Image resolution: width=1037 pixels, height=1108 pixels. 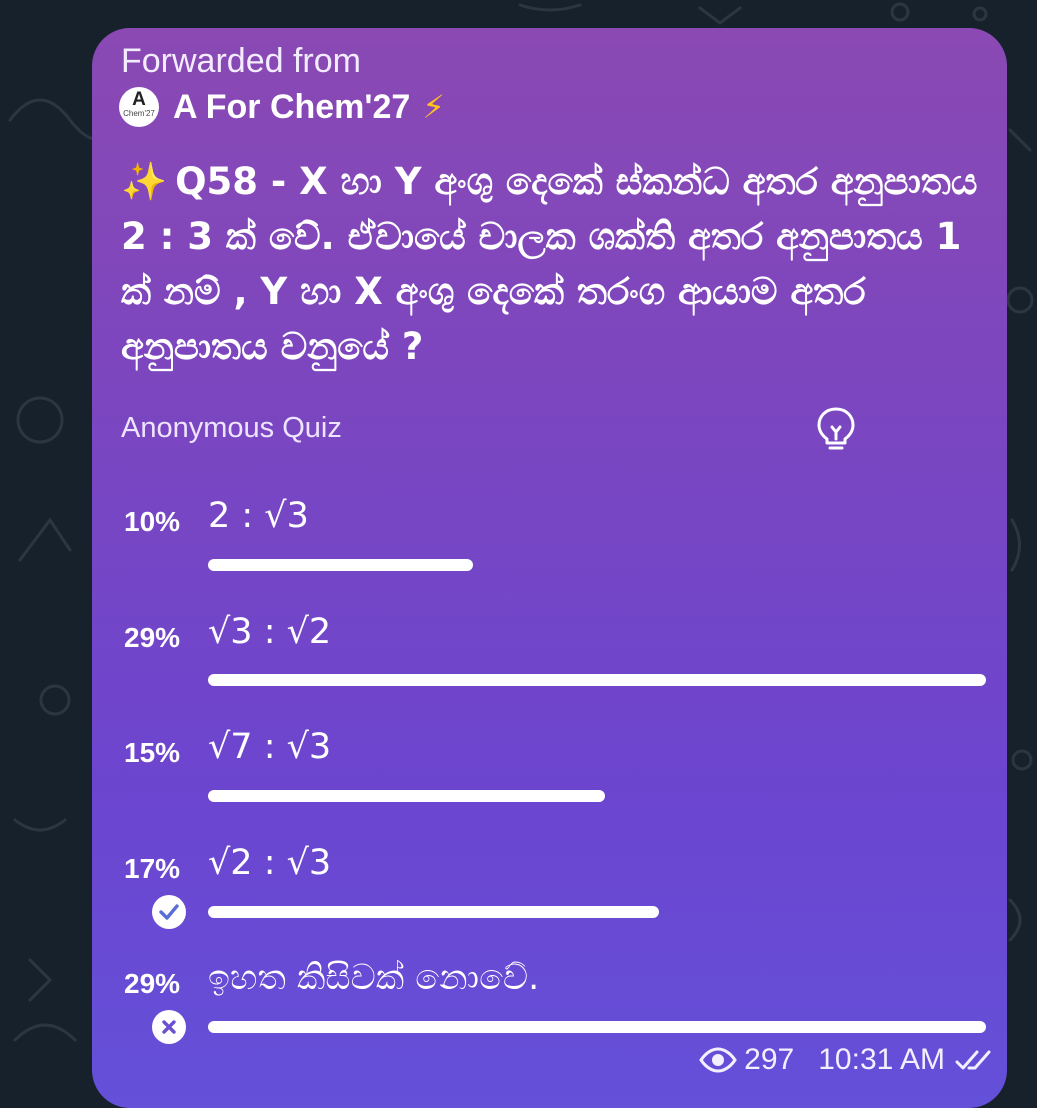 What do you see at coordinates (973, 1060) in the screenshot?
I see `read-double-check-icon` at bounding box center [973, 1060].